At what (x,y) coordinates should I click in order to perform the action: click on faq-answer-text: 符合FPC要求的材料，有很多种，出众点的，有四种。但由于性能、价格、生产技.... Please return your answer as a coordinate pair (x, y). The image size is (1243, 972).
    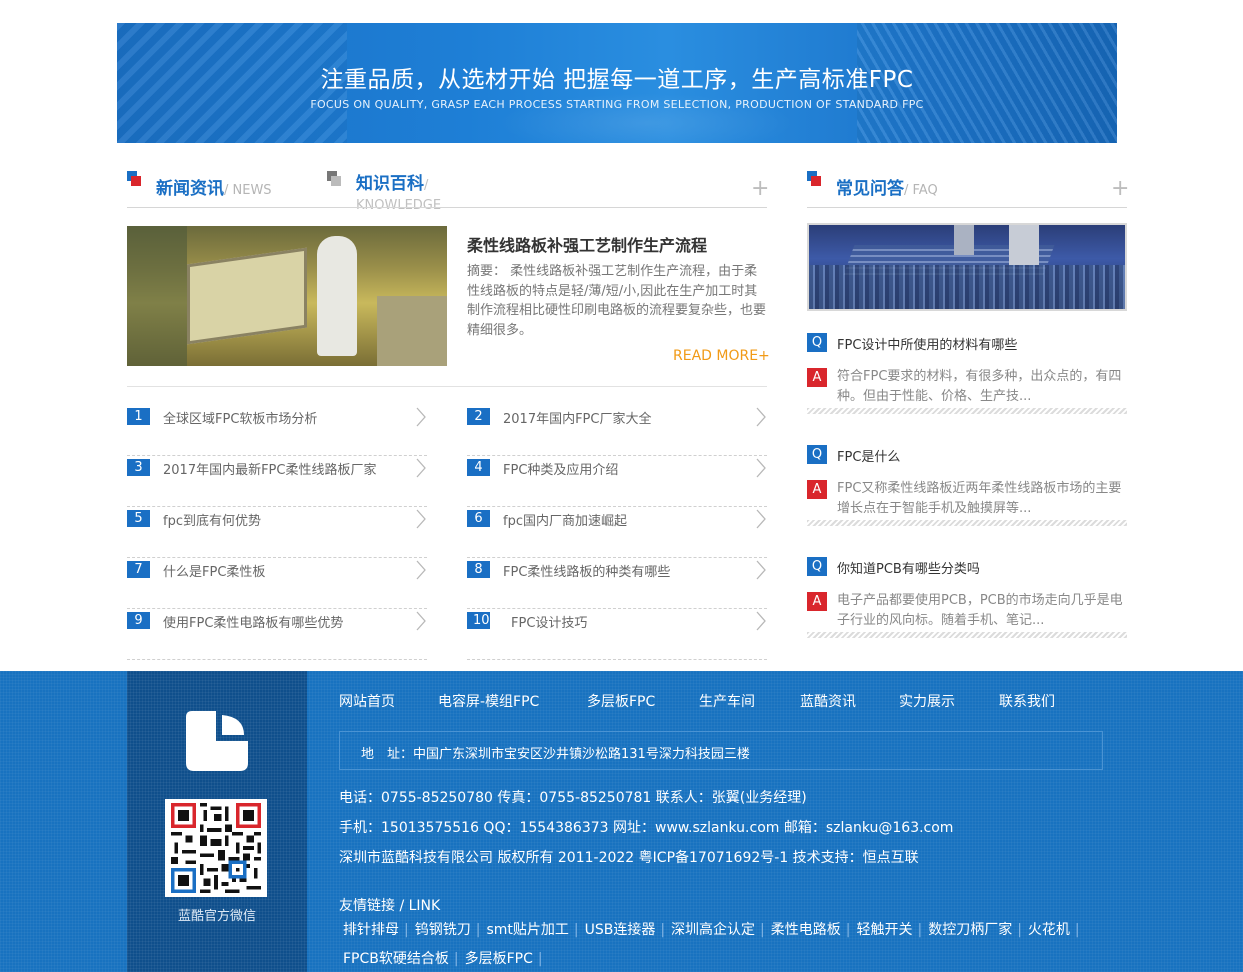
    Looking at the image, I should click on (979, 386).